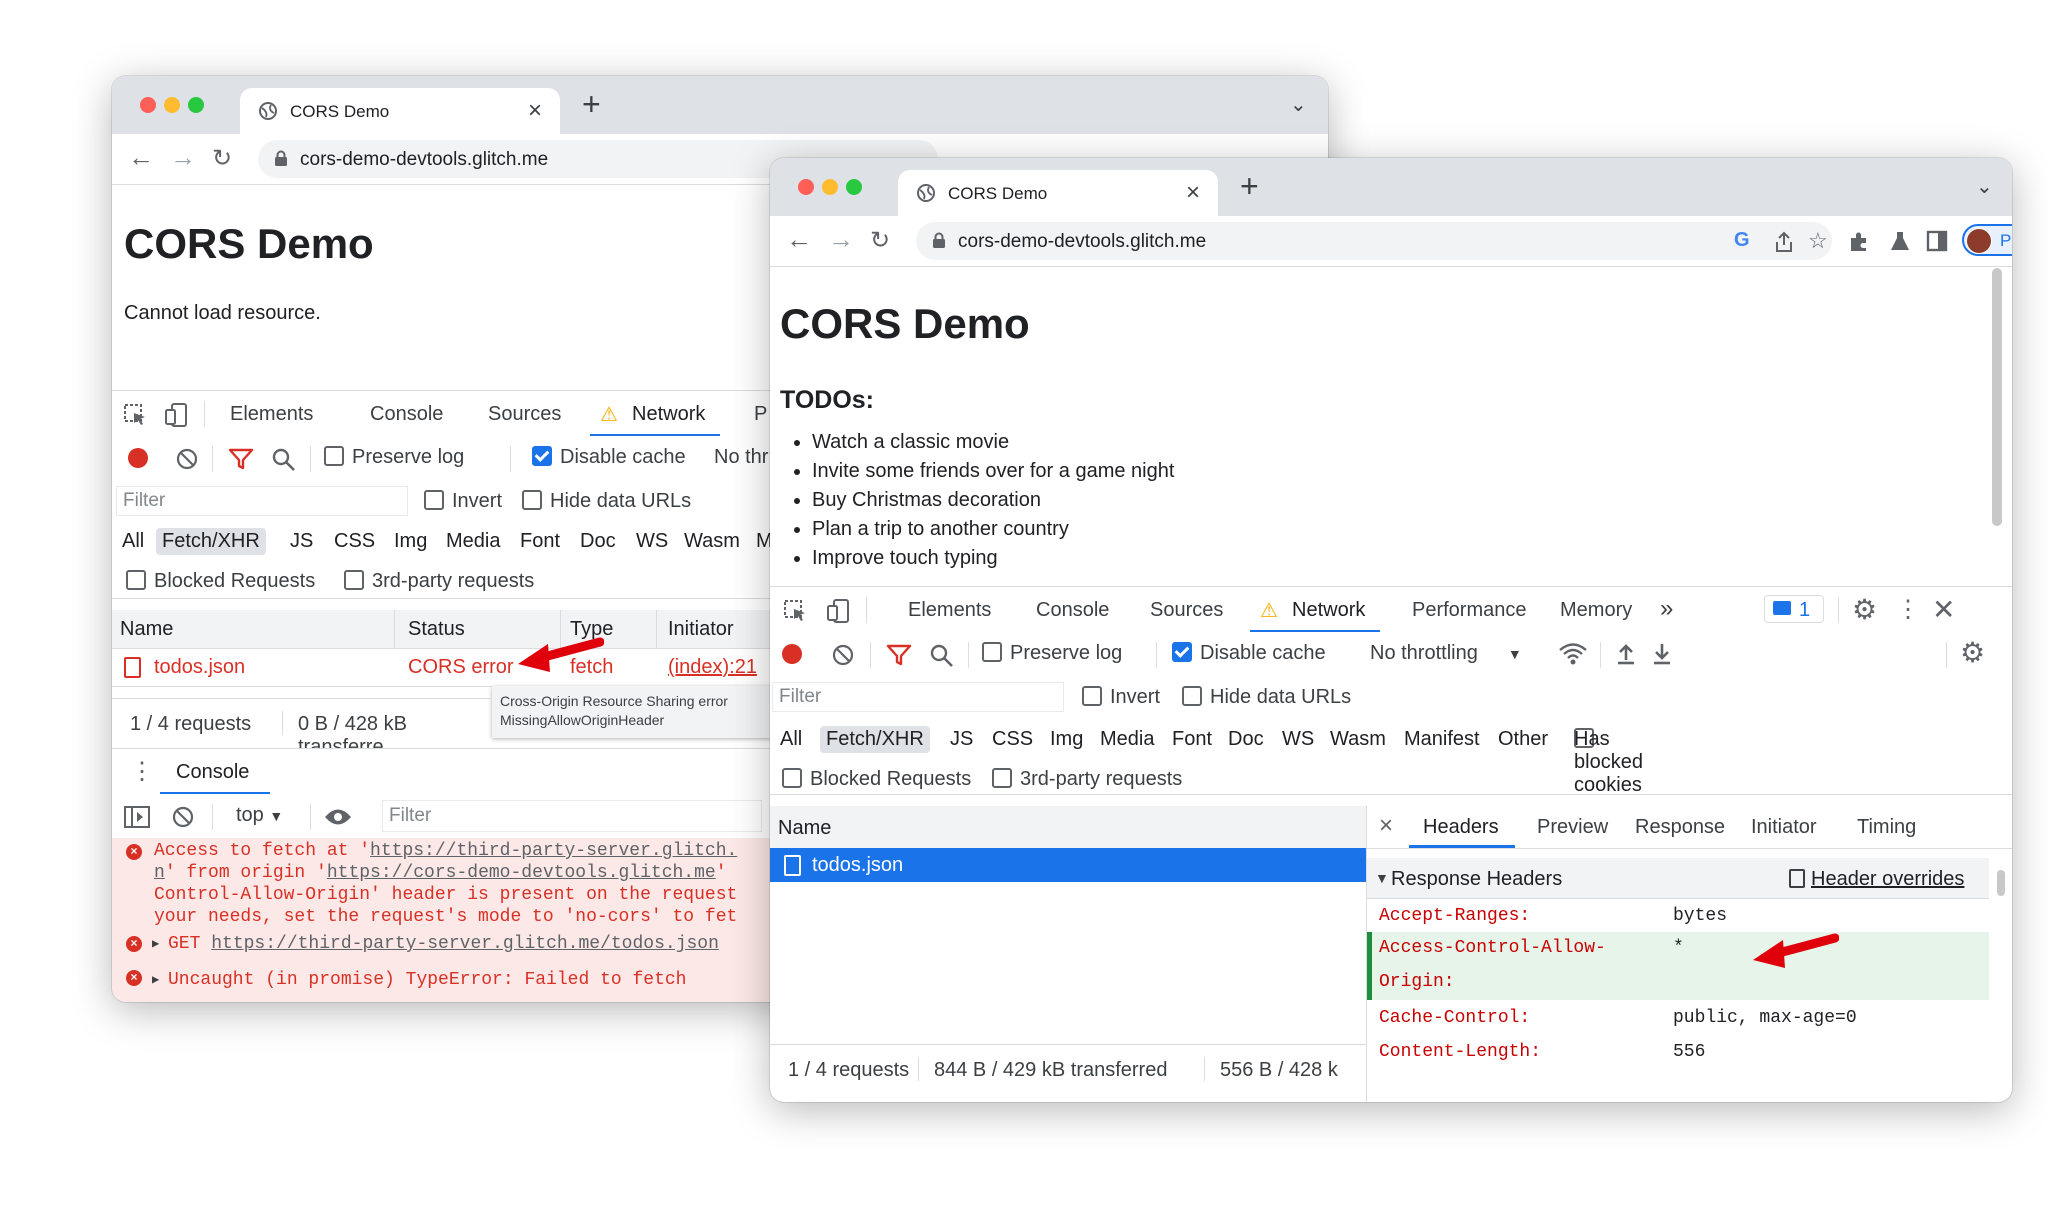 This screenshot has width=2048, height=1213. I want to click on more-options-icon: ⋮, so click(142, 771).